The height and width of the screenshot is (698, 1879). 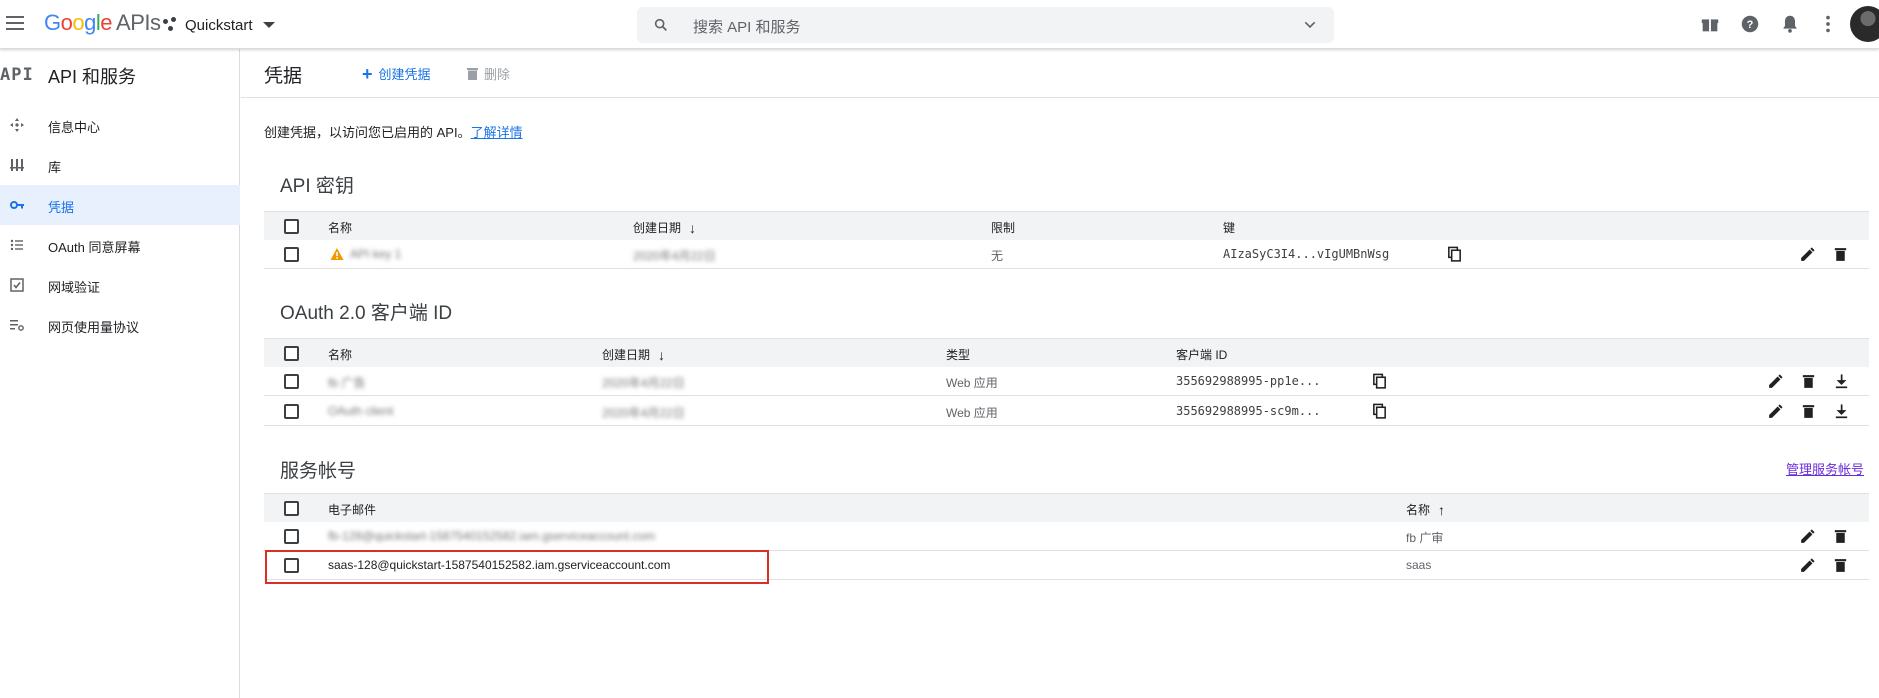 I want to click on service-accounts-title: 服务帐号, so click(x=318, y=471).